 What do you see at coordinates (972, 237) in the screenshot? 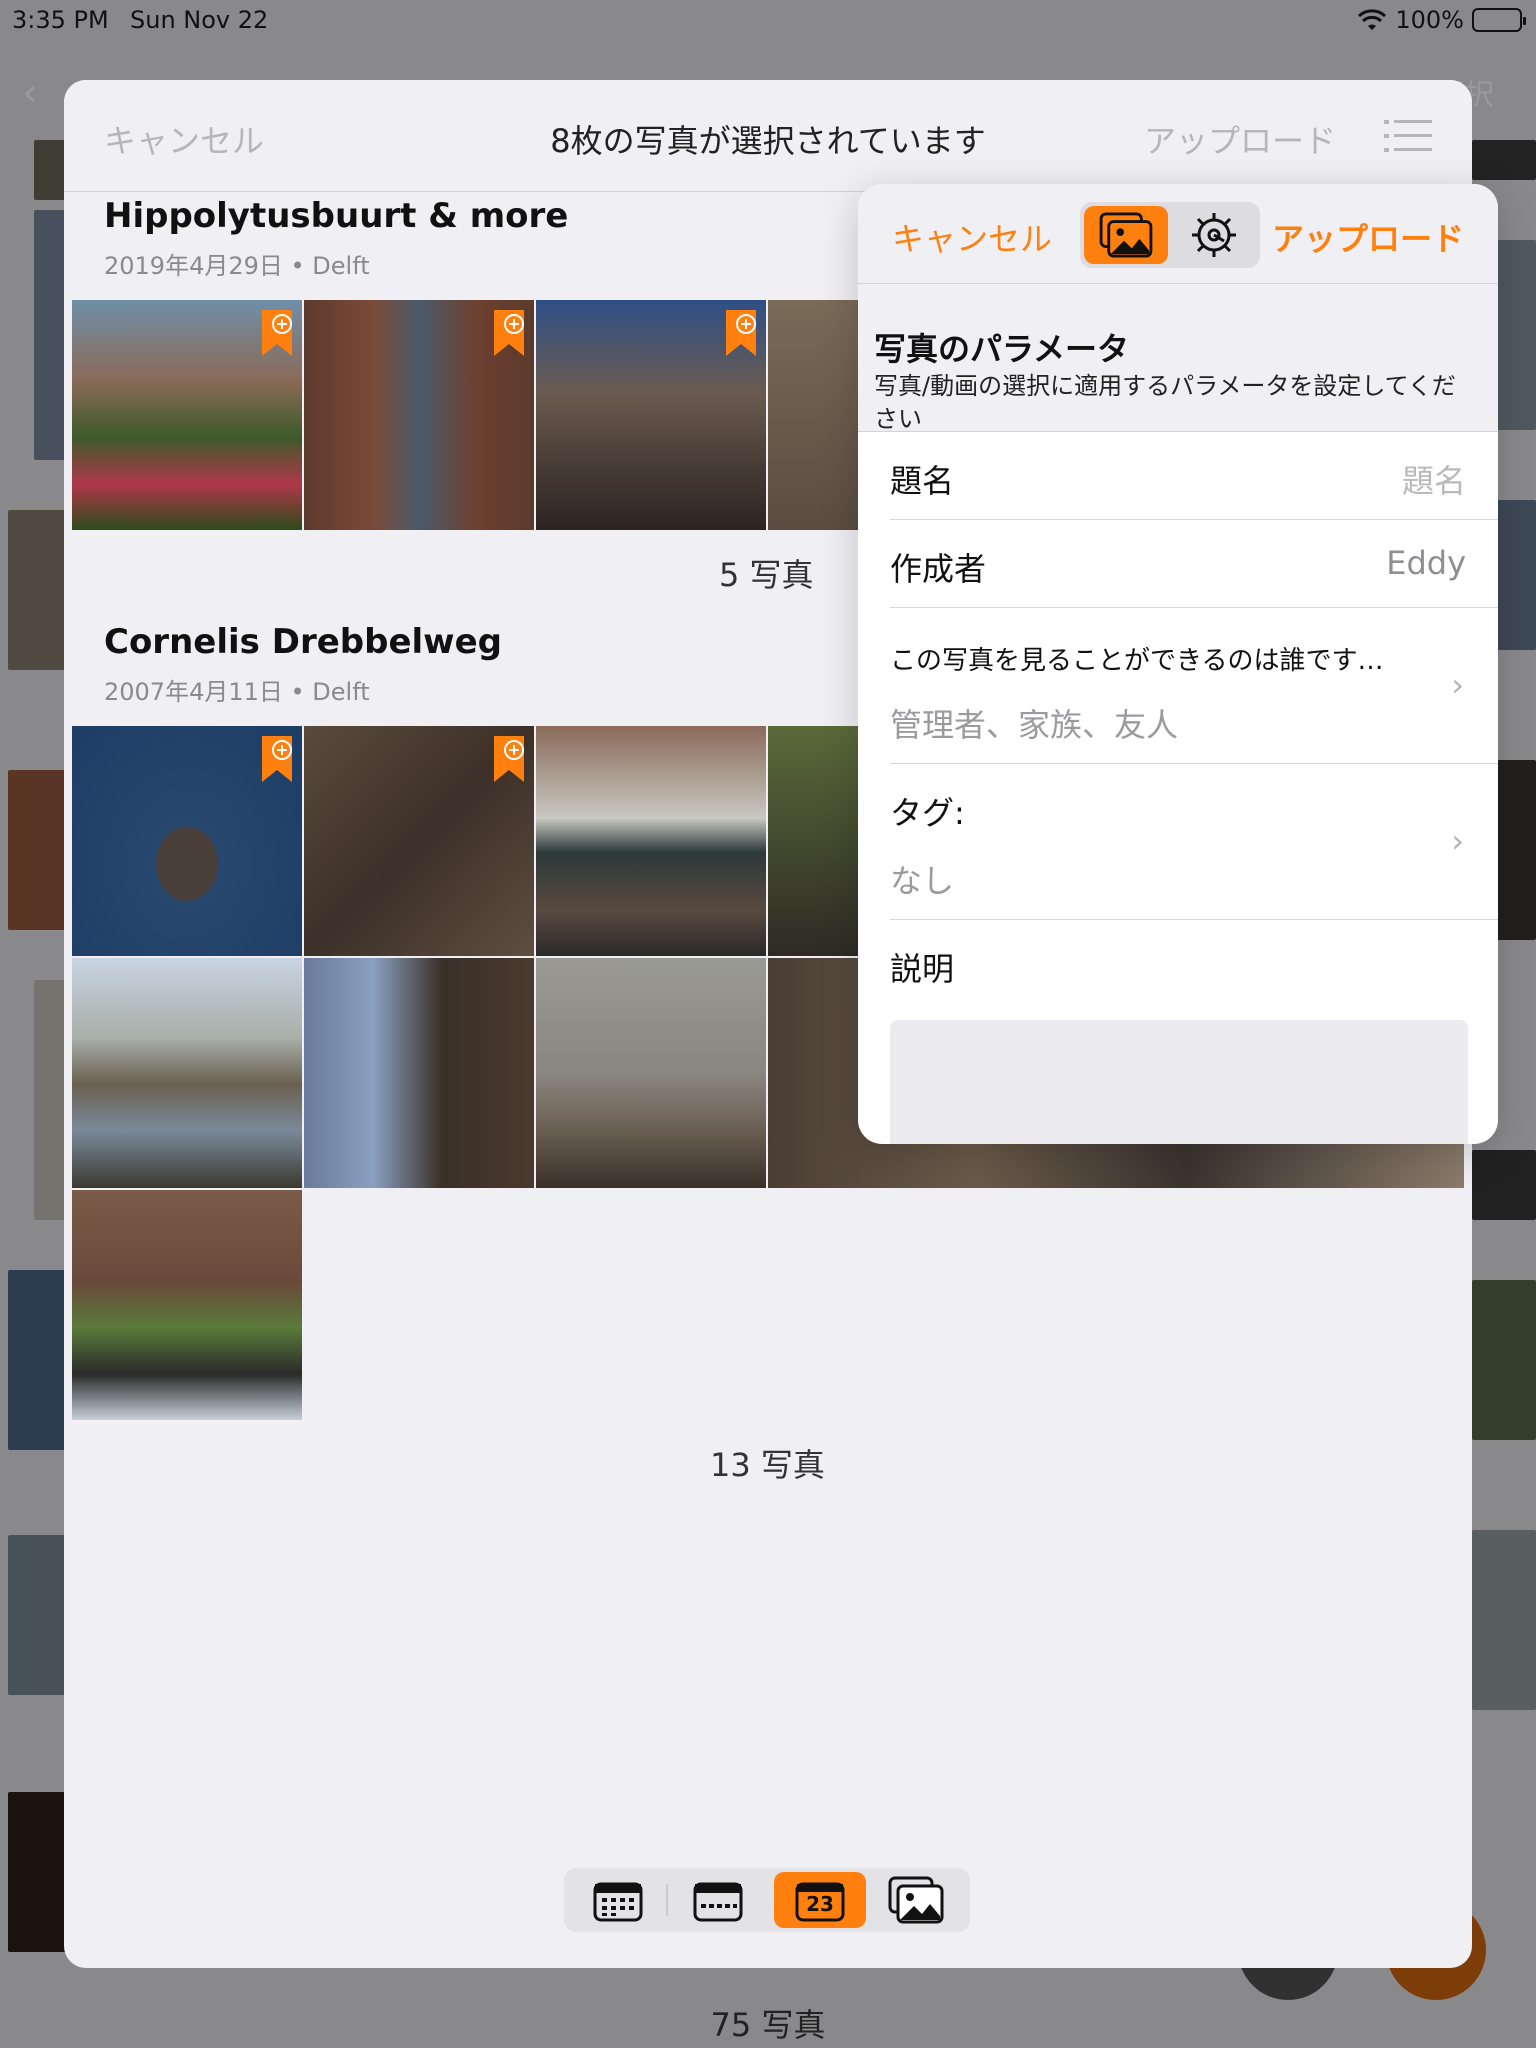
I see `popover-cancel-button: キャンセル` at bounding box center [972, 237].